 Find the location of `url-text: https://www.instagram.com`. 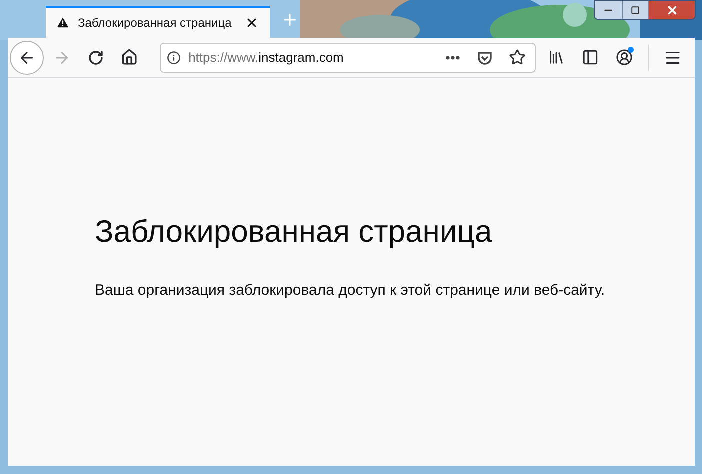

url-text: https://www.instagram.com is located at coordinates (266, 57).